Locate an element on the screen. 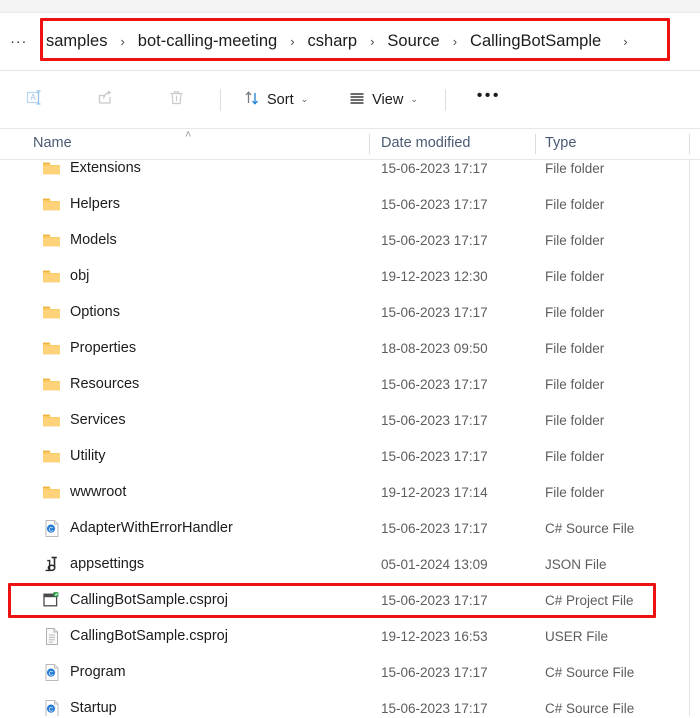 This screenshot has width=700, height=718. share-icon is located at coordinates (105, 99).